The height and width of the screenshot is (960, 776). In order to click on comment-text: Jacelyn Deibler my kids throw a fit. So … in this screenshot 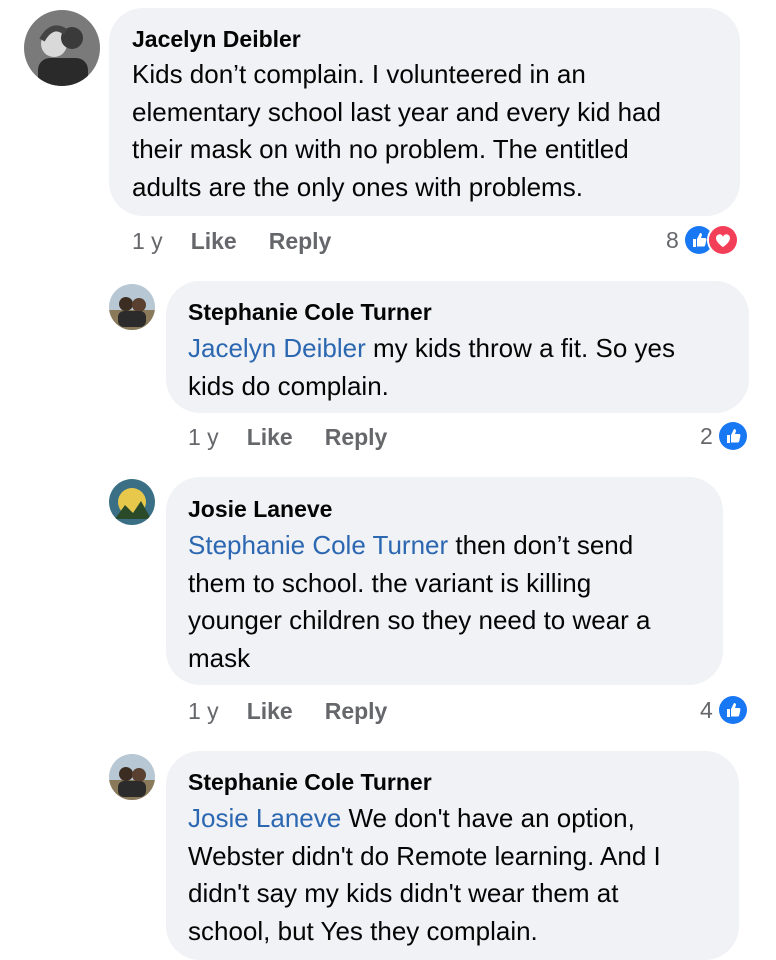, I will do `click(465, 367)`.